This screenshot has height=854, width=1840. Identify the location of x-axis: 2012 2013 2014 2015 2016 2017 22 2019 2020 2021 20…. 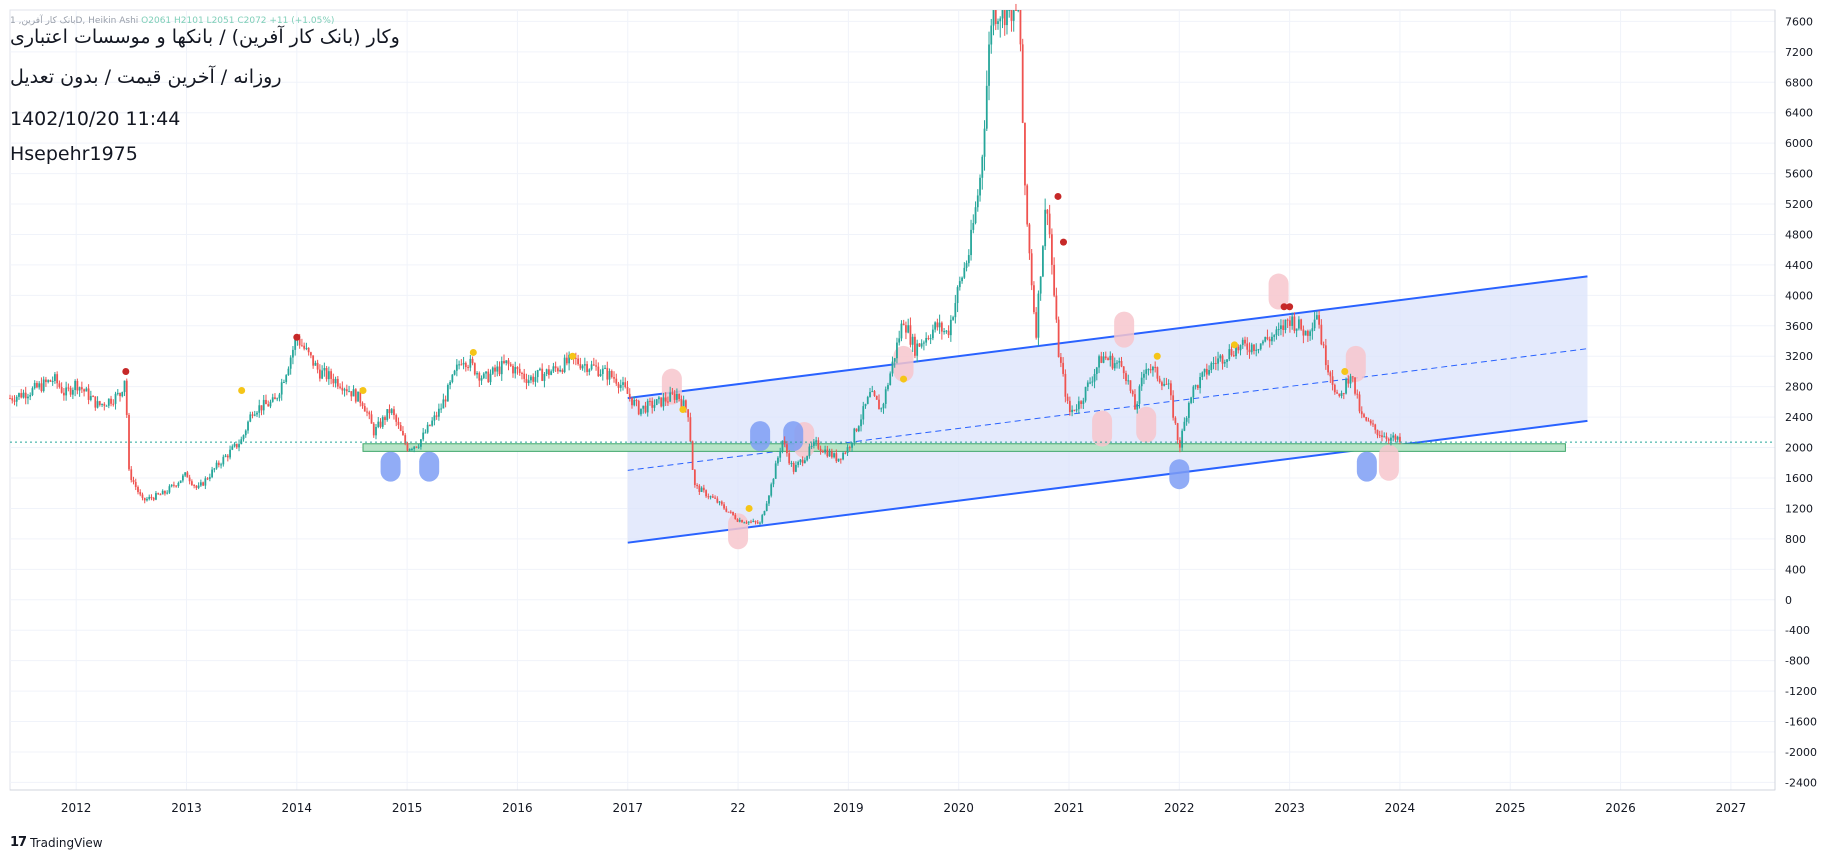
(892, 802).